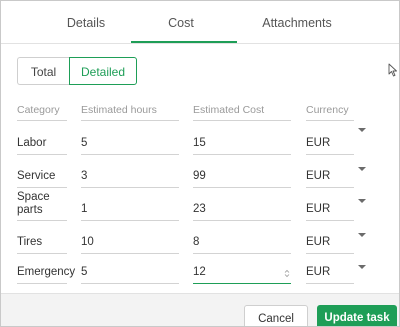  I want to click on cost-input: 15, so click(199, 143).